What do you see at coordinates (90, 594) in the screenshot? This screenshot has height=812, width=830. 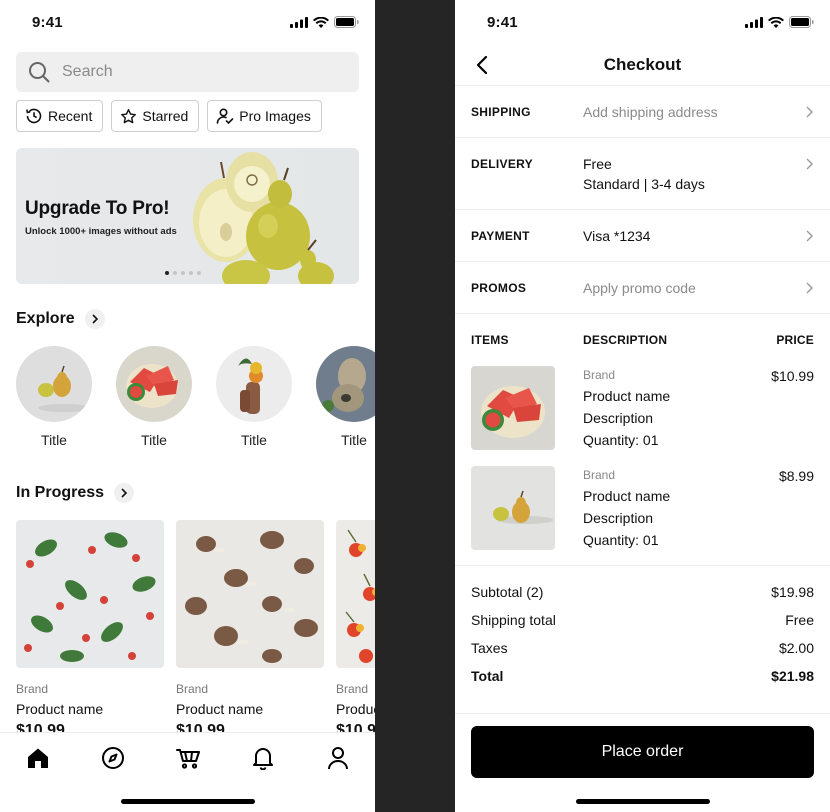 I see `radishes-image` at bounding box center [90, 594].